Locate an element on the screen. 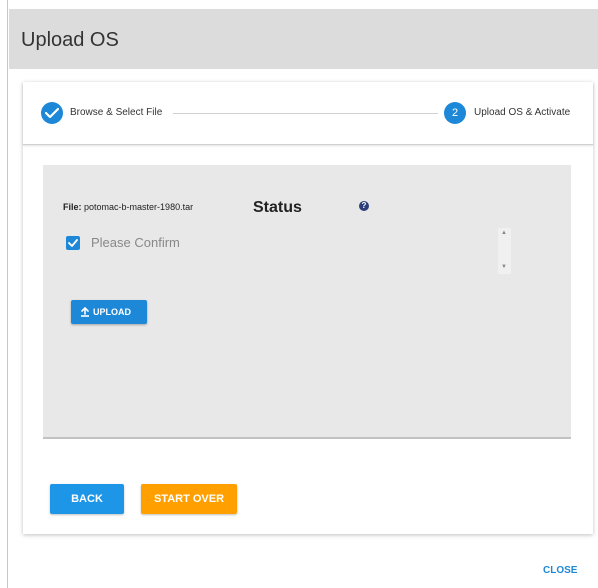  dialog-header: Upload OS is located at coordinates (303, 39).